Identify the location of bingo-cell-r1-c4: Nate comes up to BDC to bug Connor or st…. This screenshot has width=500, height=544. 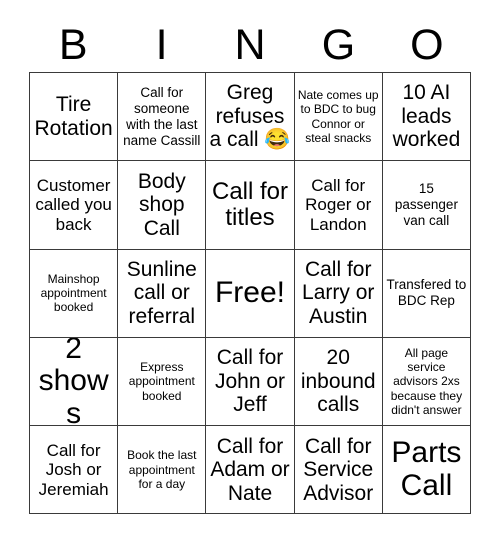
(338, 117).